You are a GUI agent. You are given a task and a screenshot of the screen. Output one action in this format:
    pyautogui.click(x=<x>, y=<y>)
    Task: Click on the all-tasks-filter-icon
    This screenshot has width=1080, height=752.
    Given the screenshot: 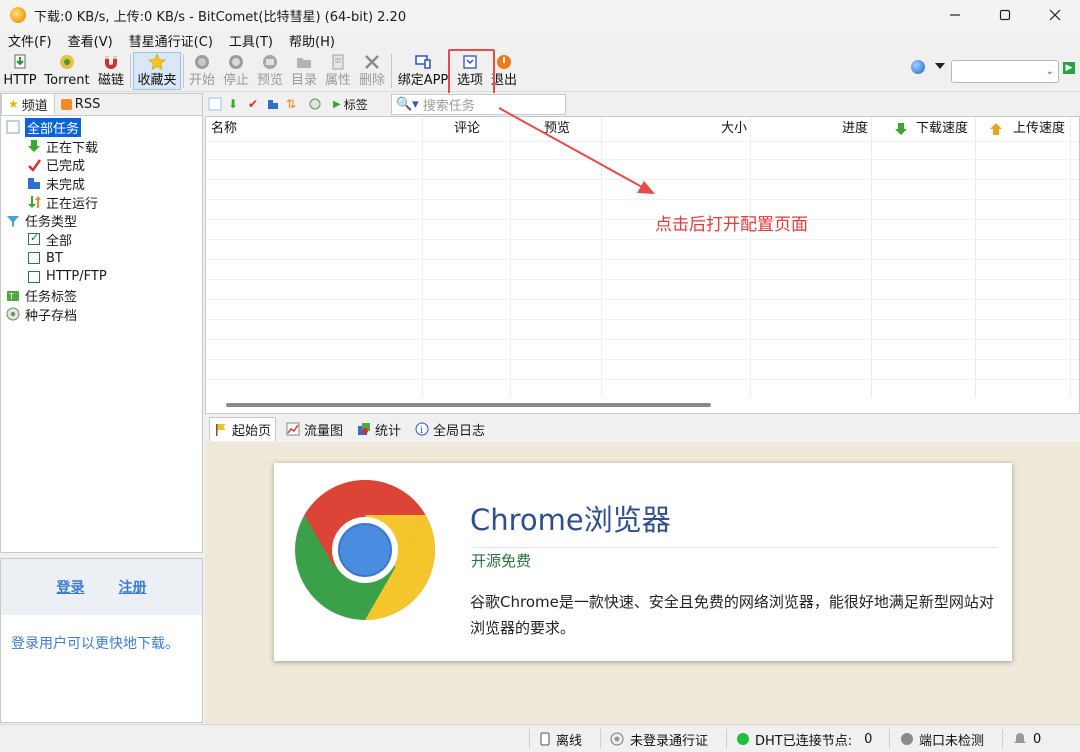 What is the action you would take?
    pyautogui.click(x=215, y=104)
    